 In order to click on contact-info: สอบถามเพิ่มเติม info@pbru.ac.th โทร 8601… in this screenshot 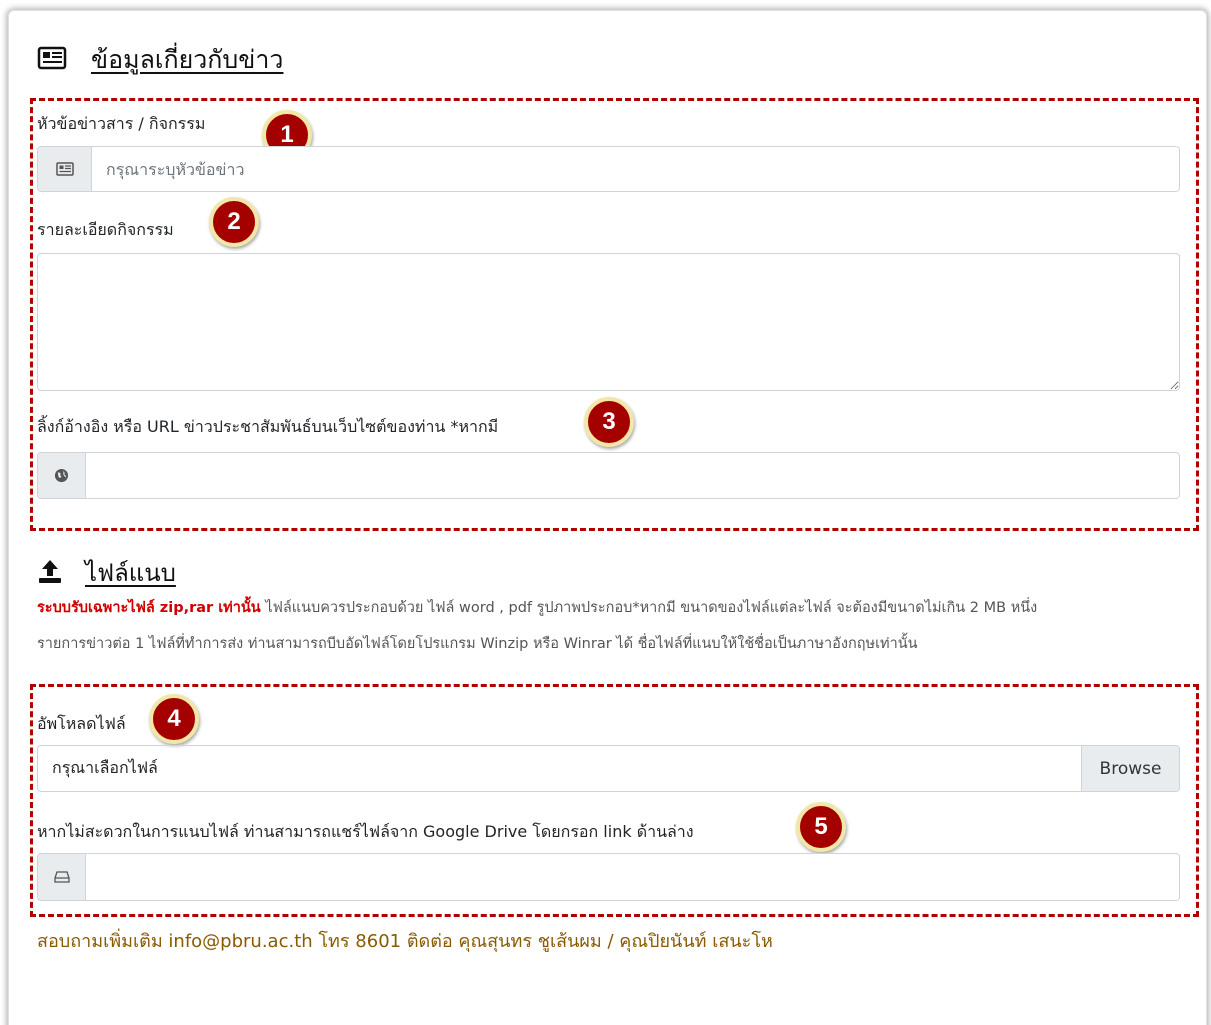, I will do `click(405, 941)`.